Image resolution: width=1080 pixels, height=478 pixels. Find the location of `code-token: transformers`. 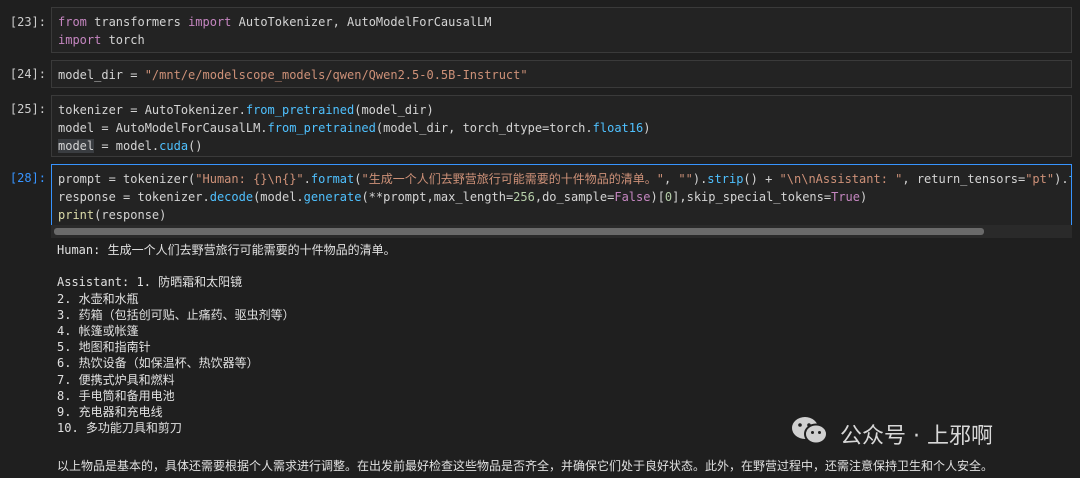

code-token: transformers is located at coordinates (137, 22).